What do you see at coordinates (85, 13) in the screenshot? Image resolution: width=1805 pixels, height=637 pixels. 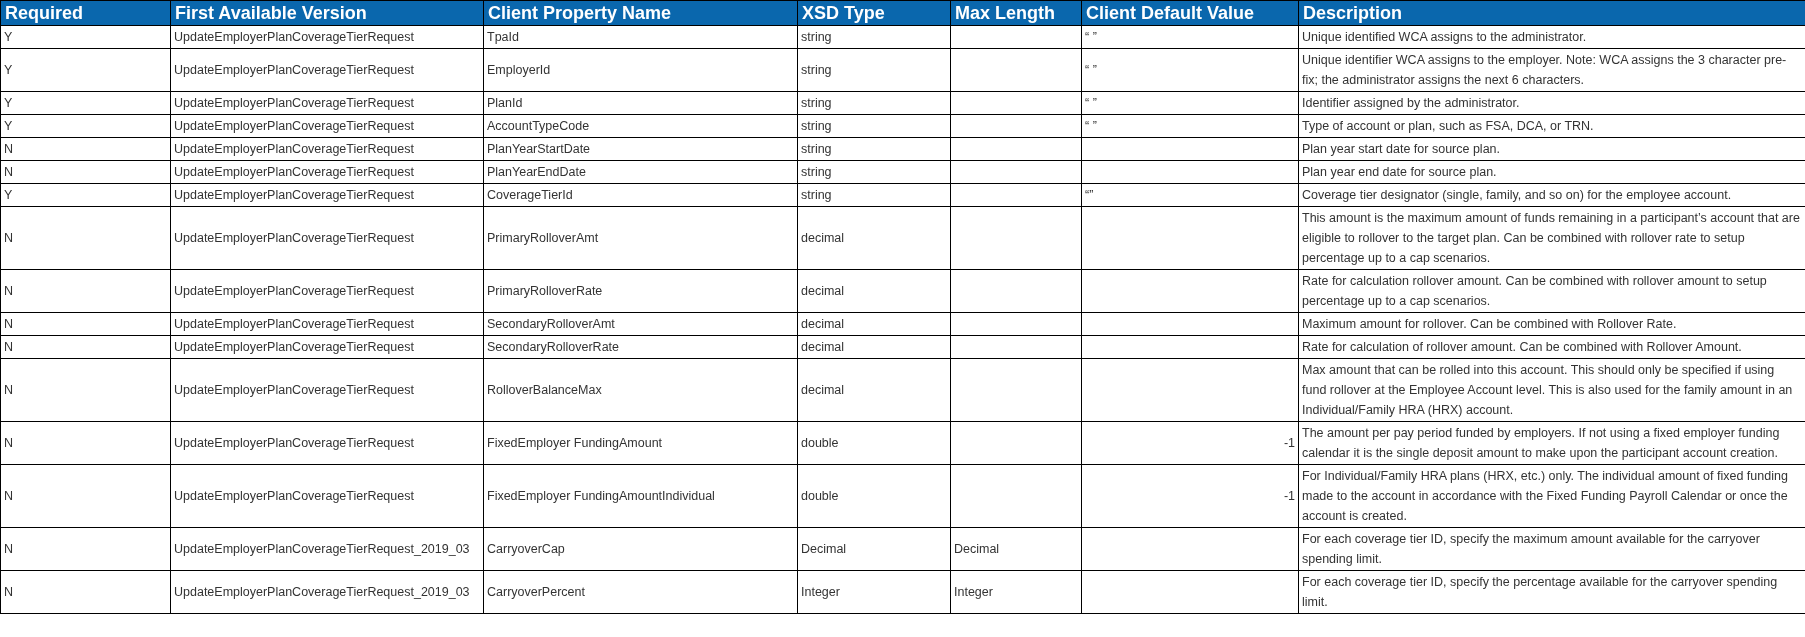 I see `column-header: Required` at bounding box center [85, 13].